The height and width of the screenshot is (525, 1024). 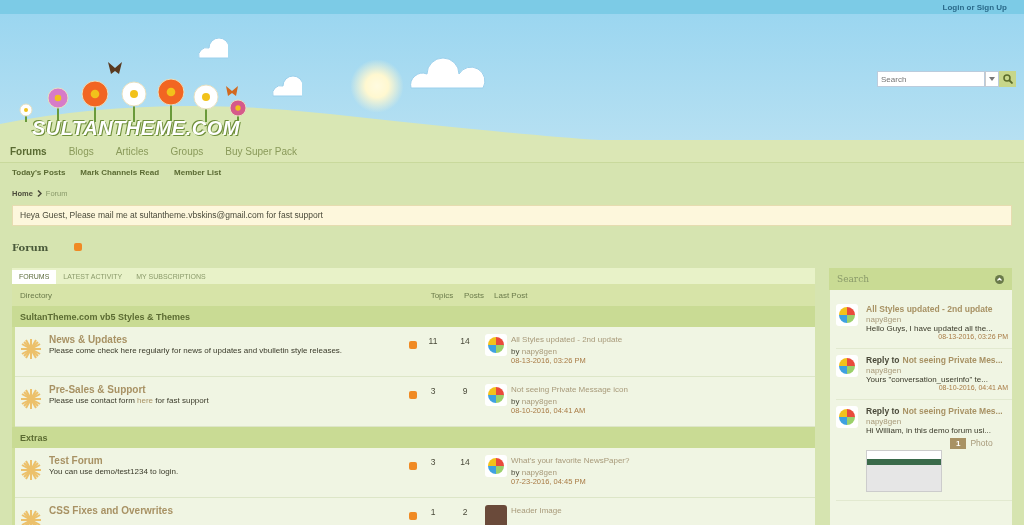 What do you see at coordinates (570, 460) in the screenshot?
I see `last-post-title: What's your favorite NewsPaper?` at bounding box center [570, 460].